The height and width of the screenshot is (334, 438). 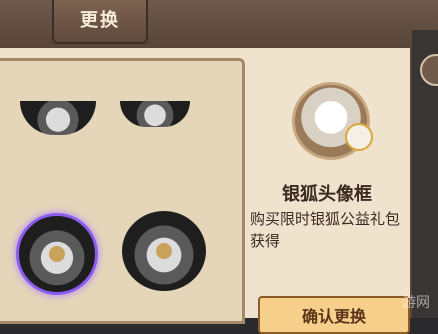 What do you see at coordinates (325, 230) in the screenshot?
I see `frame-description: 购买限时银狐公益礼包获得` at bounding box center [325, 230].